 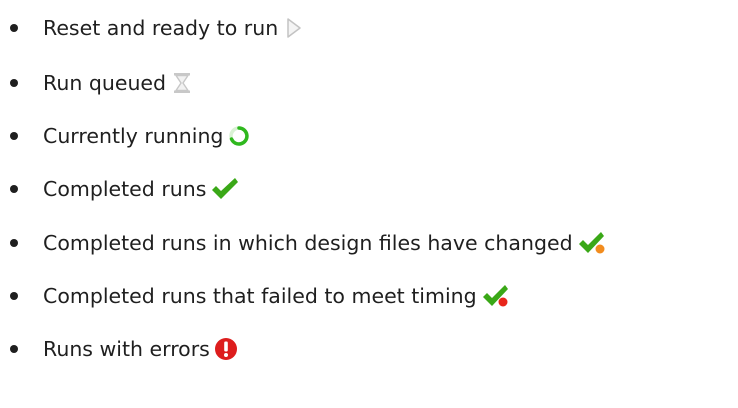 I want to click on spinner-icon, so click(x=239, y=136).